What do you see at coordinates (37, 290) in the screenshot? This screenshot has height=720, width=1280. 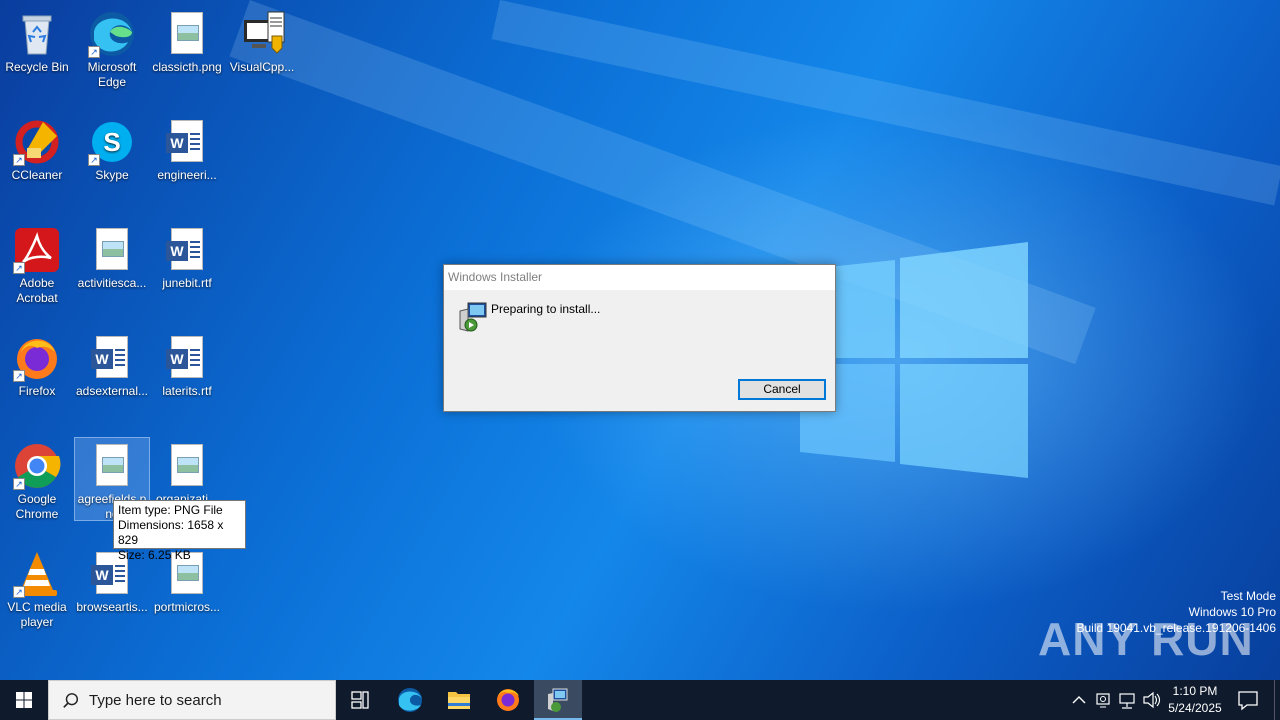 I see `desktop-icon-label: Adobe Acrobat` at bounding box center [37, 290].